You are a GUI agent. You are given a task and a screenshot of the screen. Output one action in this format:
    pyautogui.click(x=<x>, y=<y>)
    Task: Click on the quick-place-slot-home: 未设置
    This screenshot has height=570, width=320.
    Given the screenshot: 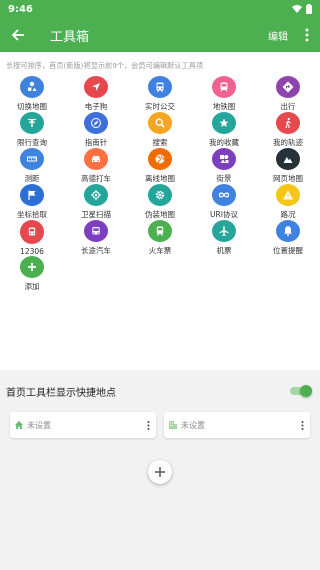 What is the action you would take?
    pyautogui.click(x=83, y=425)
    